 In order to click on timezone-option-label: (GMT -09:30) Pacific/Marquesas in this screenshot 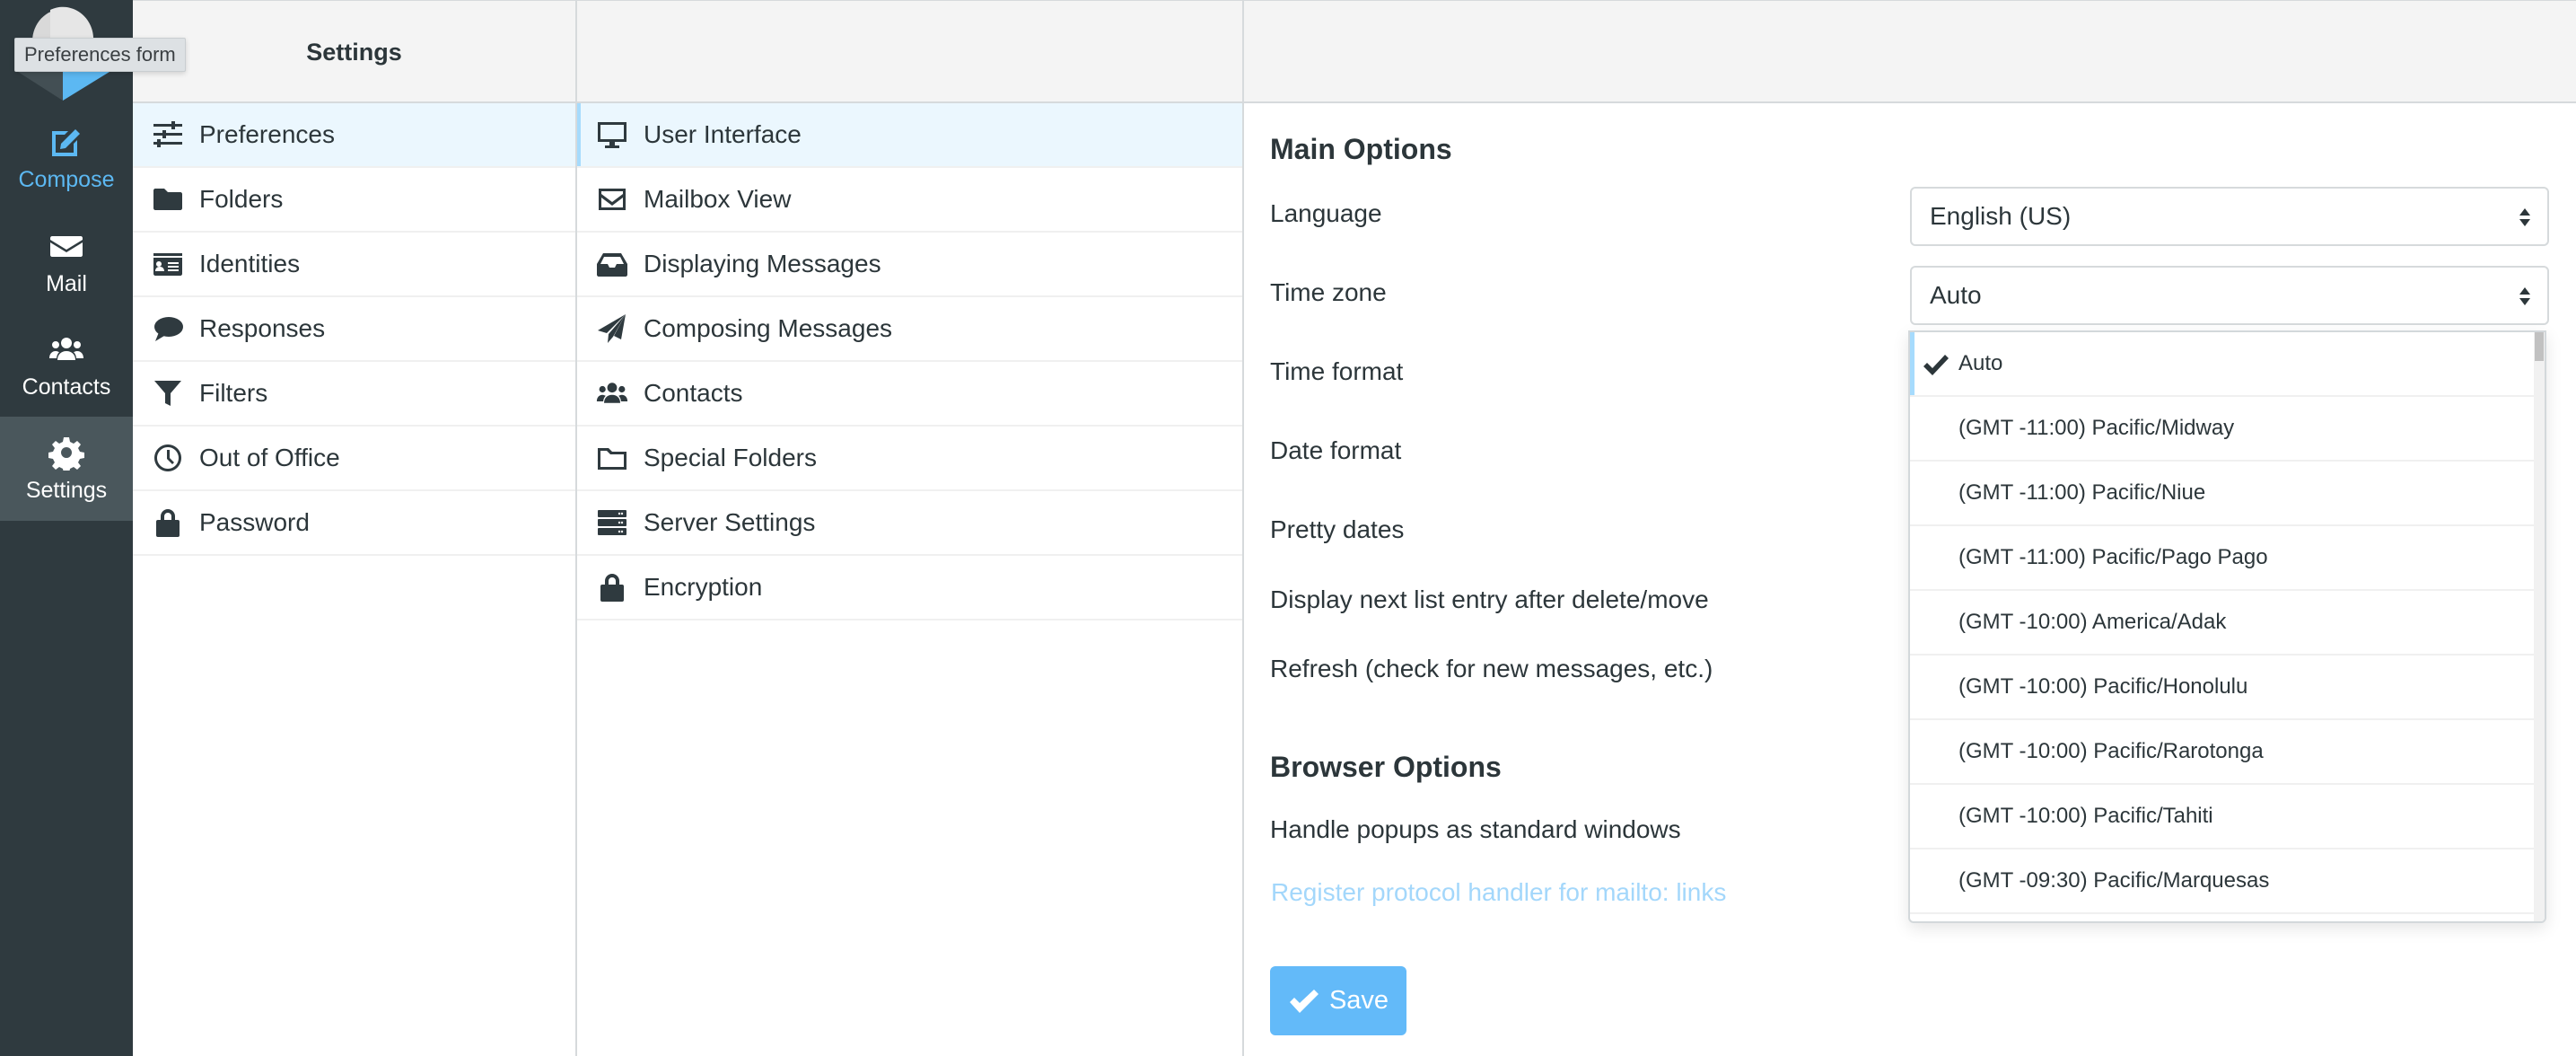, I will do `click(2114, 880)`.